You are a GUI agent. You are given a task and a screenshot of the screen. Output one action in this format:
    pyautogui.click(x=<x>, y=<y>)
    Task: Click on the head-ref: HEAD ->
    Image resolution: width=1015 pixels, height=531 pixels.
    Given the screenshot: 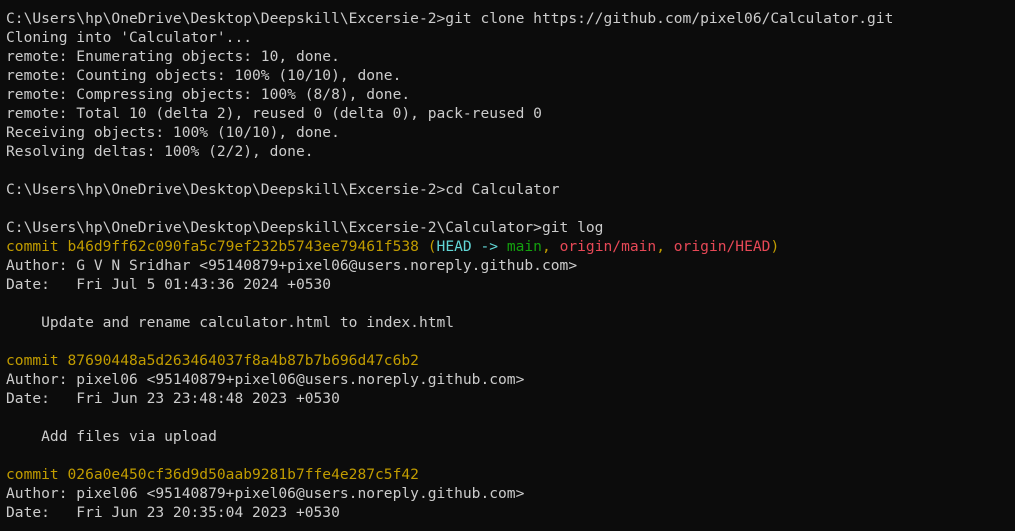 What is the action you would take?
    pyautogui.click(x=471, y=246)
    